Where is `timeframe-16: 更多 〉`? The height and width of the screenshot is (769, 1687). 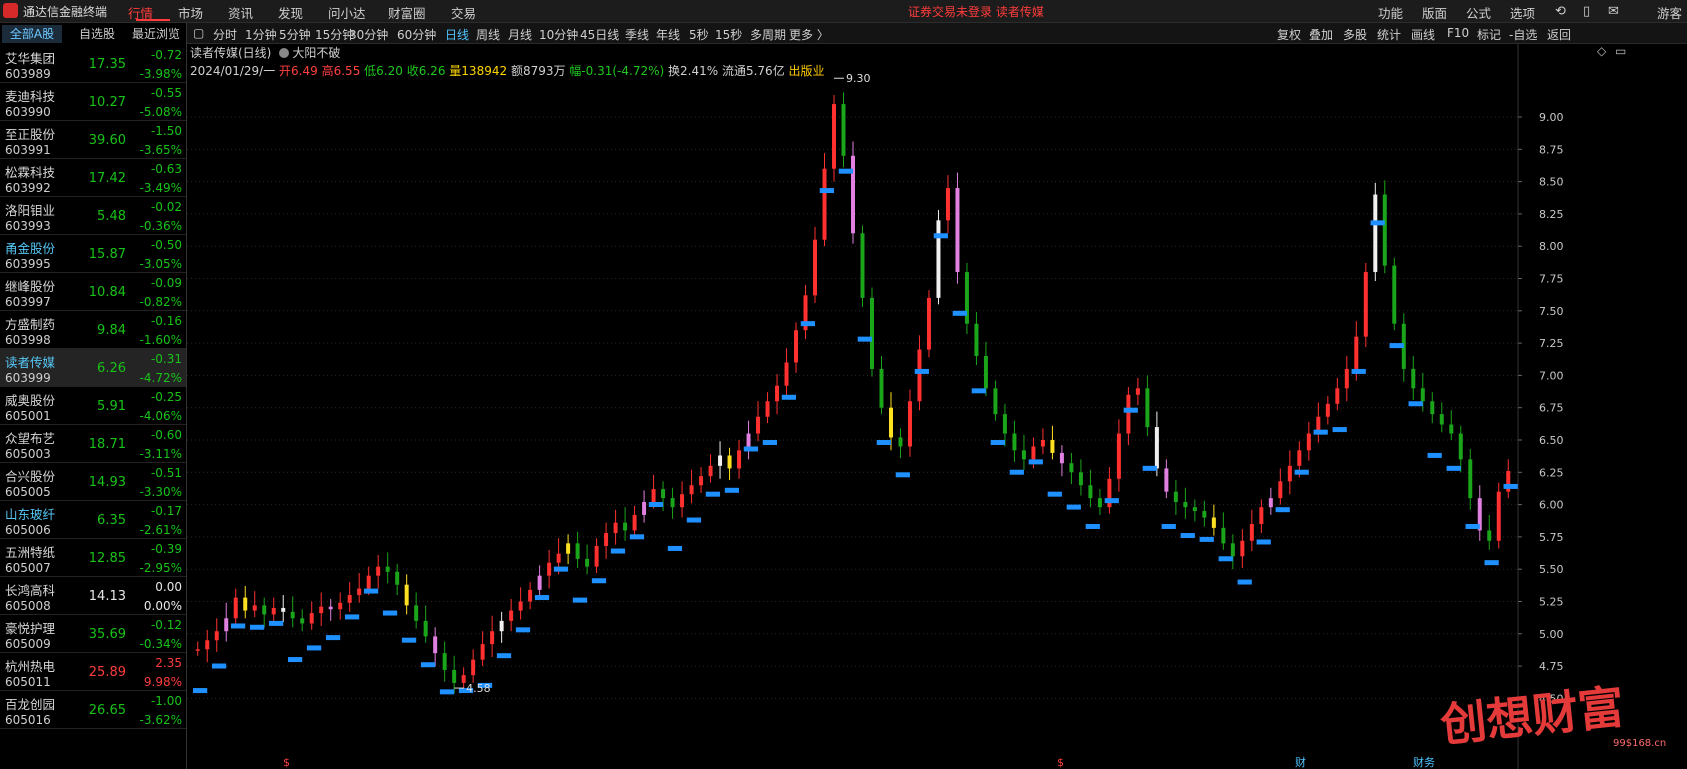 timeframe-16: 更多 〉 is located at coordinates (809, 34).